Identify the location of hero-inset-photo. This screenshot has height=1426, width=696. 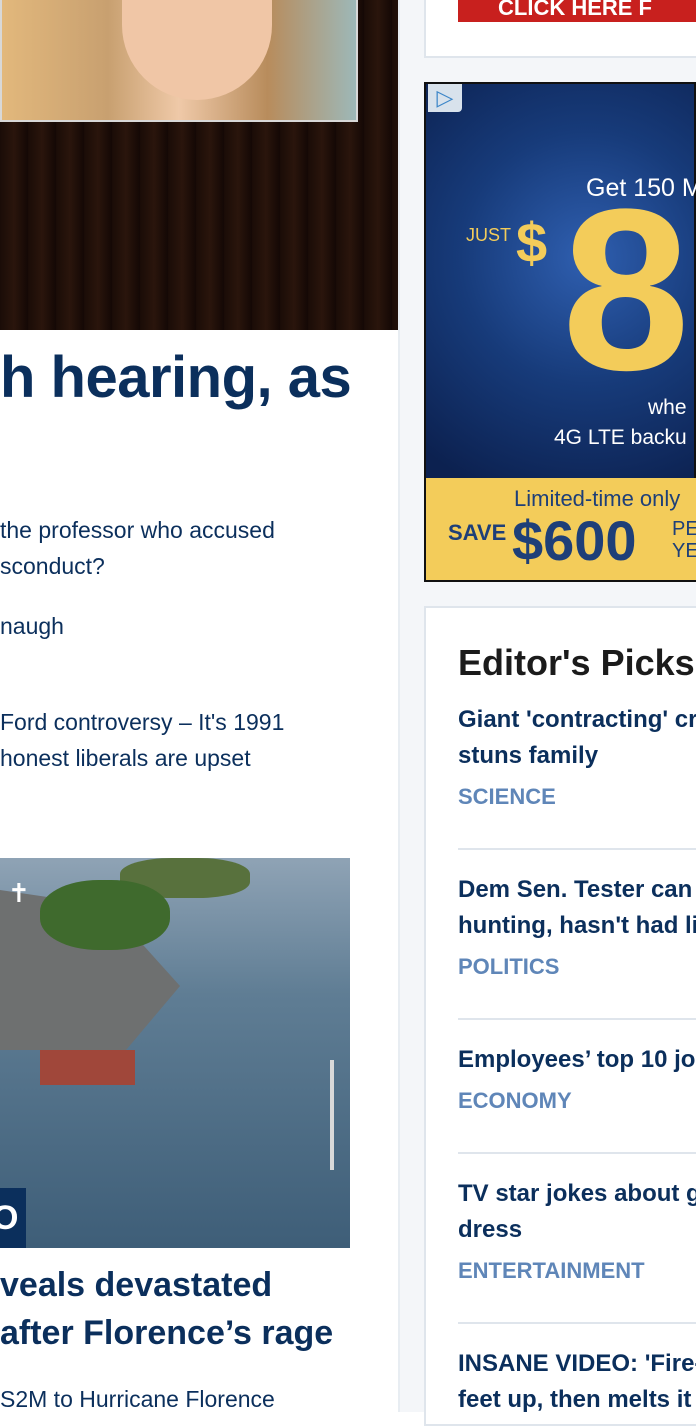
(179, 61).